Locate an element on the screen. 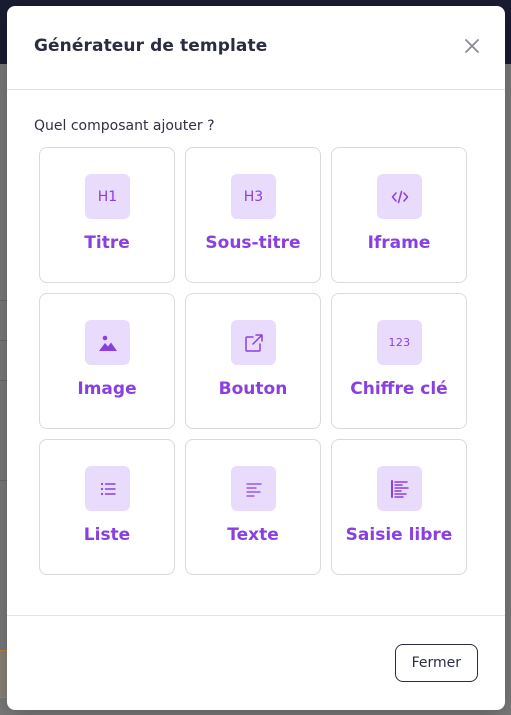 This screenshot has height=715, width=511. close-button is located at coordinates (472, 46).